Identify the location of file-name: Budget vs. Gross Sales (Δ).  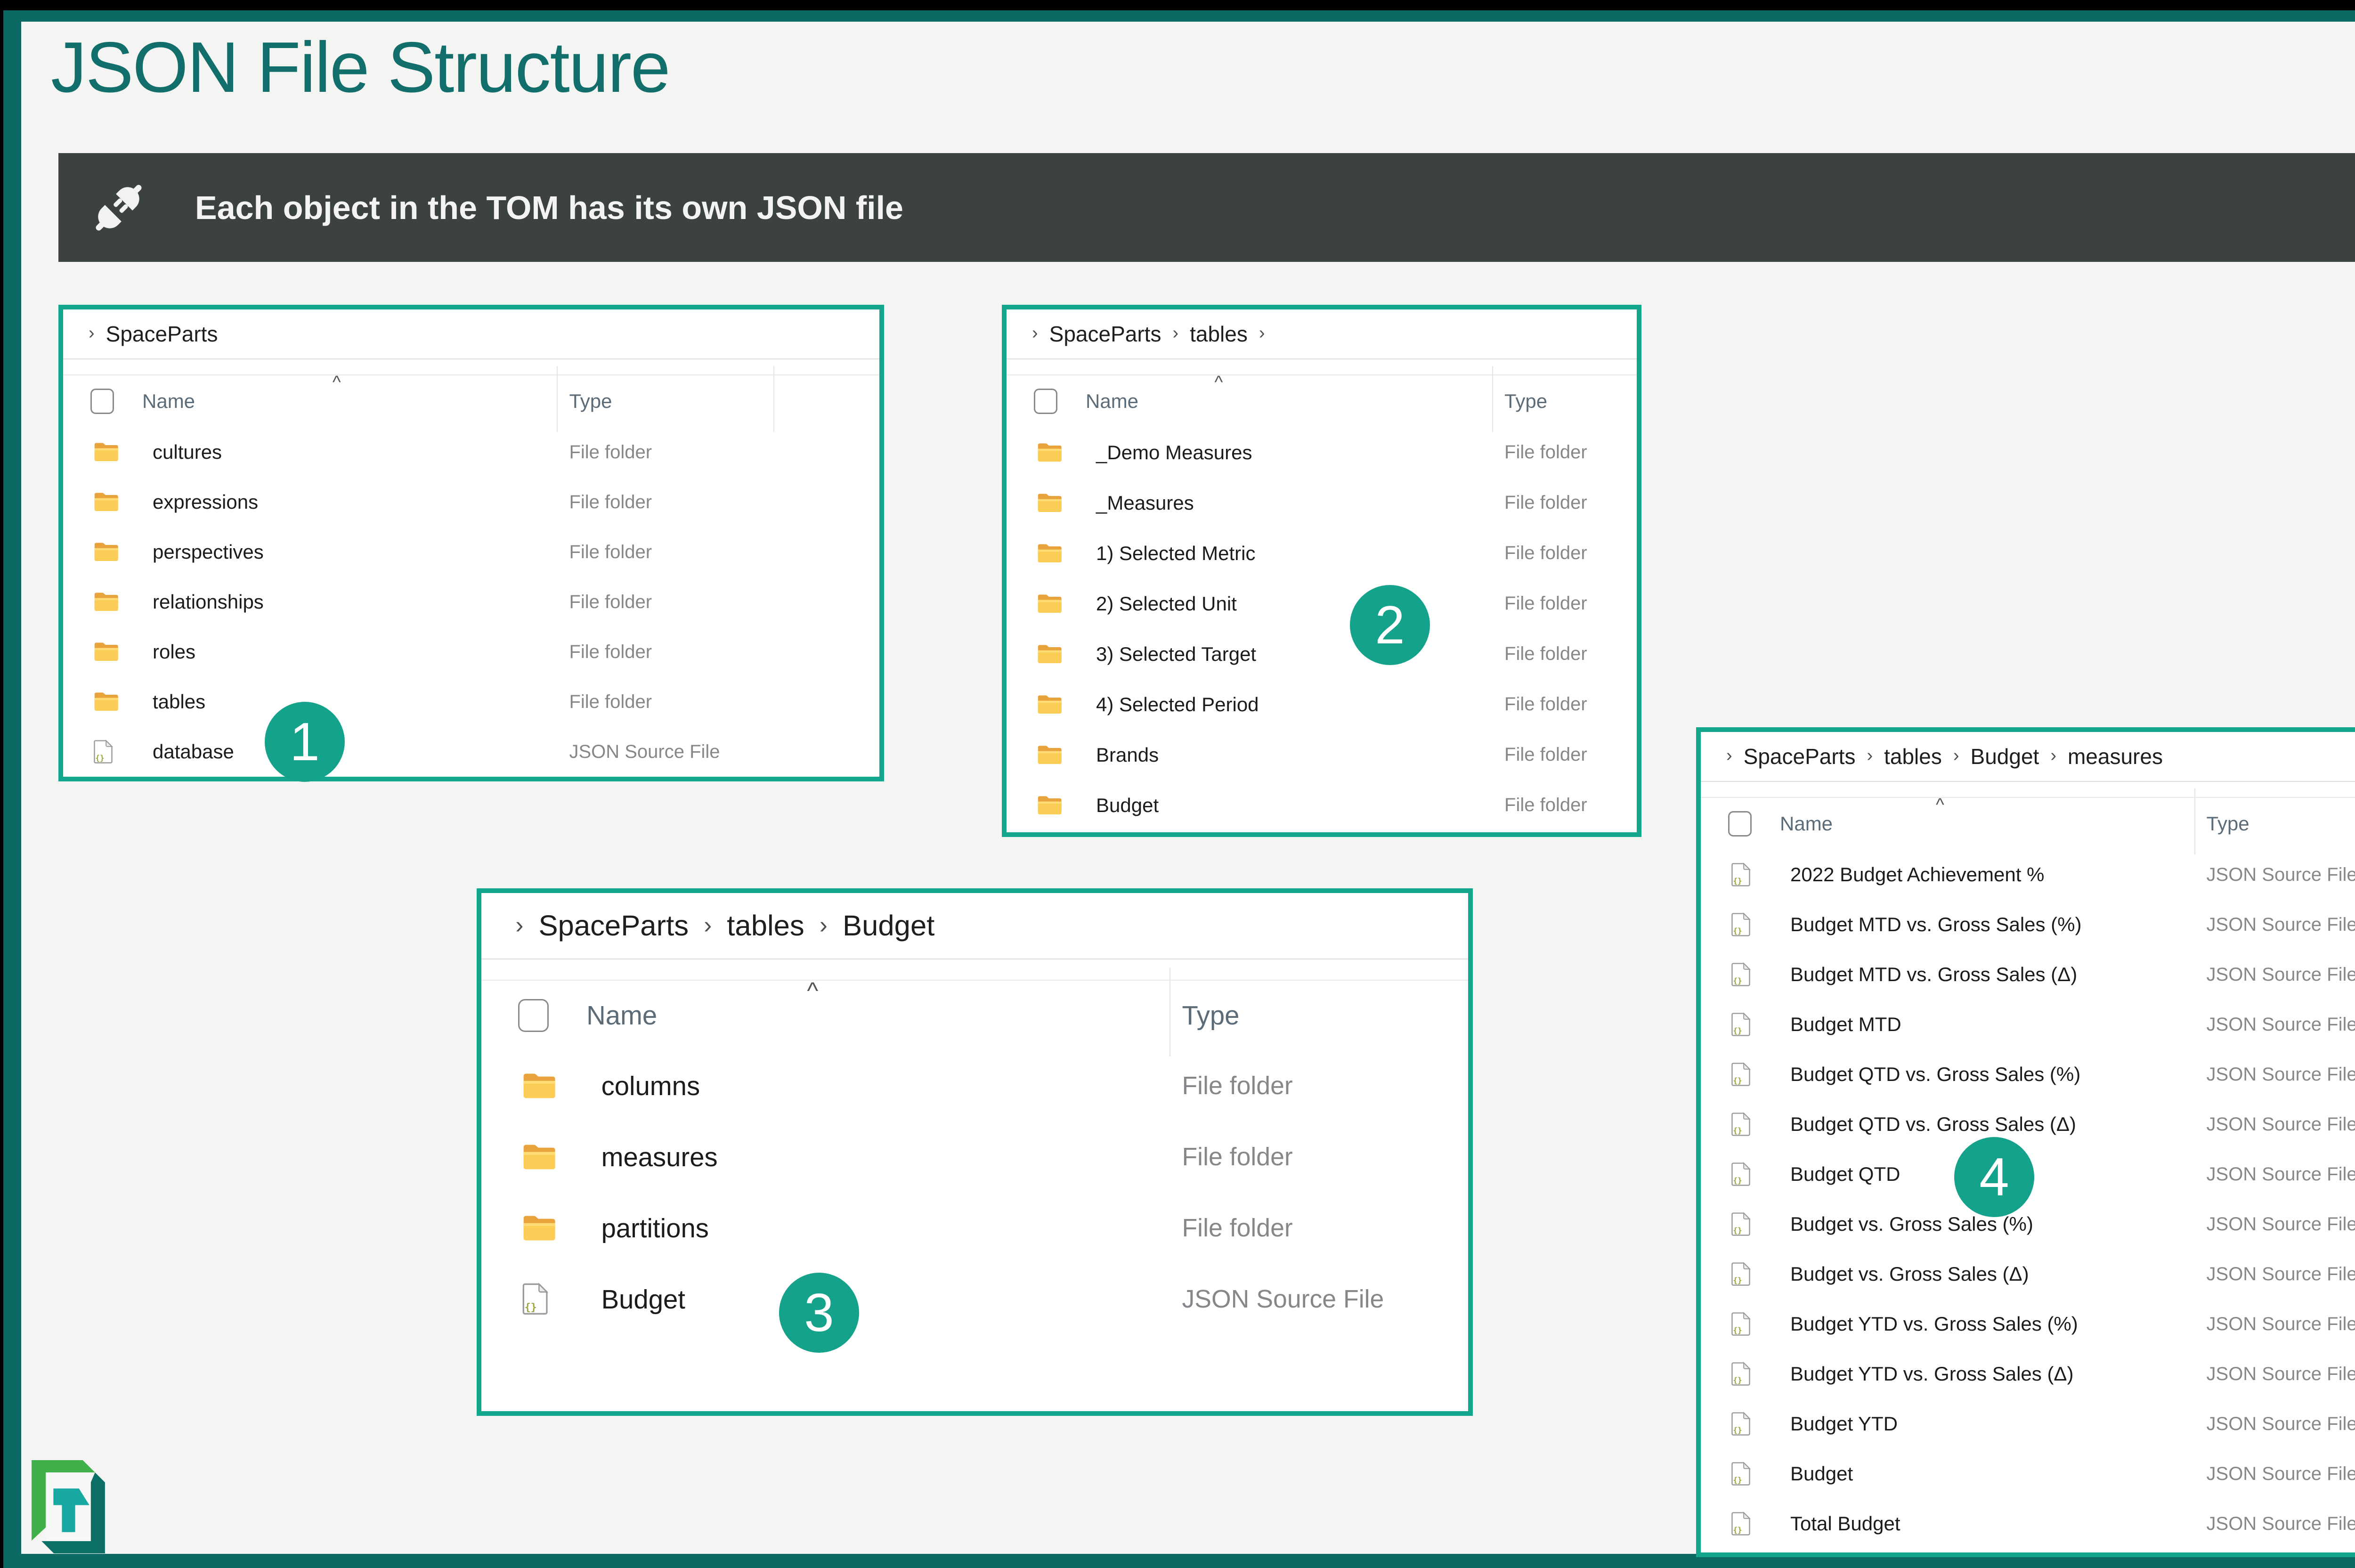
(1909, 1274).